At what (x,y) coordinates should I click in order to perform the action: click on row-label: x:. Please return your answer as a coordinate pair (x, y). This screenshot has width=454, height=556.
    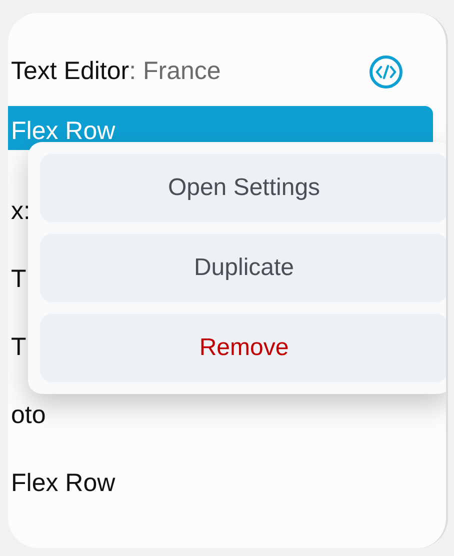
    Looking at the image, I should click on (20, 212).